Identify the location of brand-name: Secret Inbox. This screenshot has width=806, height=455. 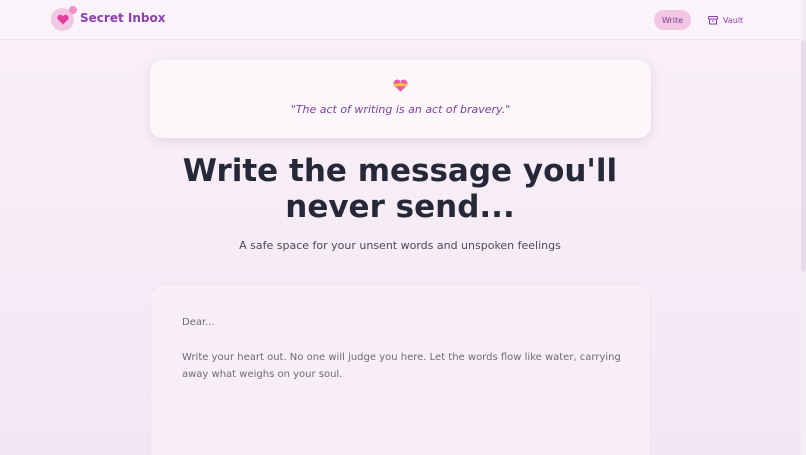
(122, 18).